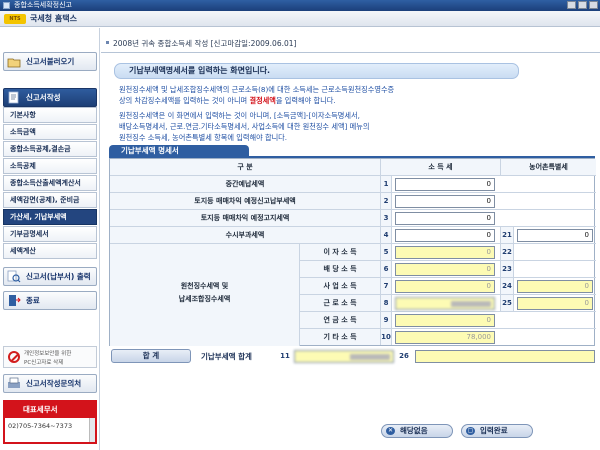  Describe the element at coordinates (417, 431) in the screenshot. I see `not-applicable-button: ✕ 해당없음` at that location.